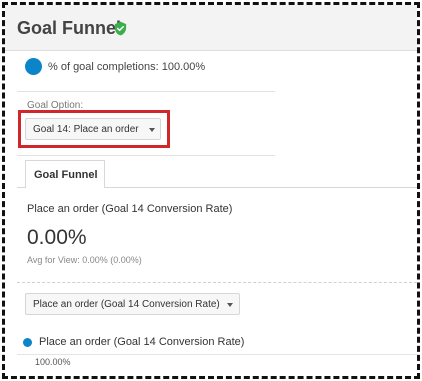  What do you see at coordinates (57, 237) in the screenshot?
I see `metric-value: 0.00%` at bounding box center [57, 237].